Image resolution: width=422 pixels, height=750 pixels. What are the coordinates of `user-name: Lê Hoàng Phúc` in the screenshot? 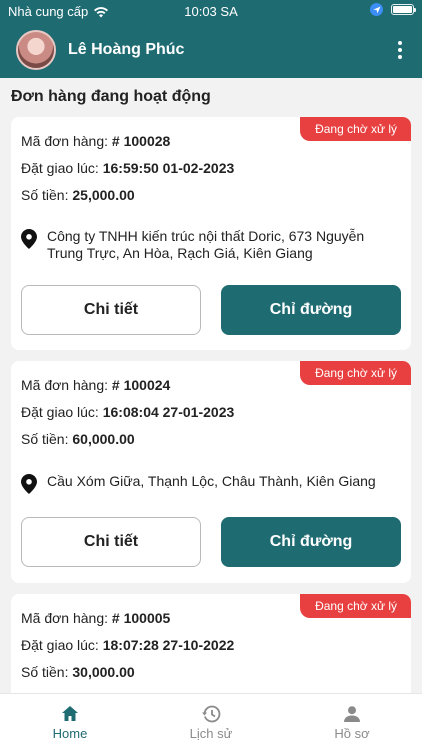 It's located at (126, 49).